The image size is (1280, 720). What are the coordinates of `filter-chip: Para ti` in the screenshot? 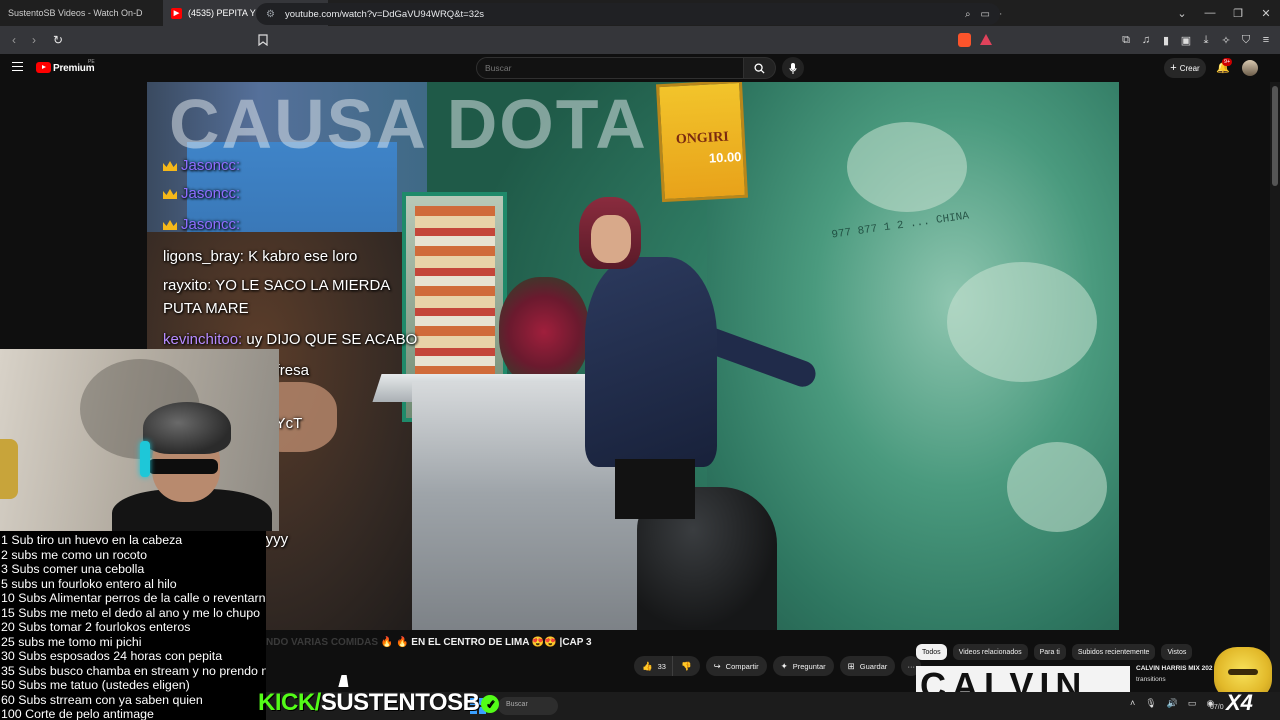 It's located at (1049, 652).